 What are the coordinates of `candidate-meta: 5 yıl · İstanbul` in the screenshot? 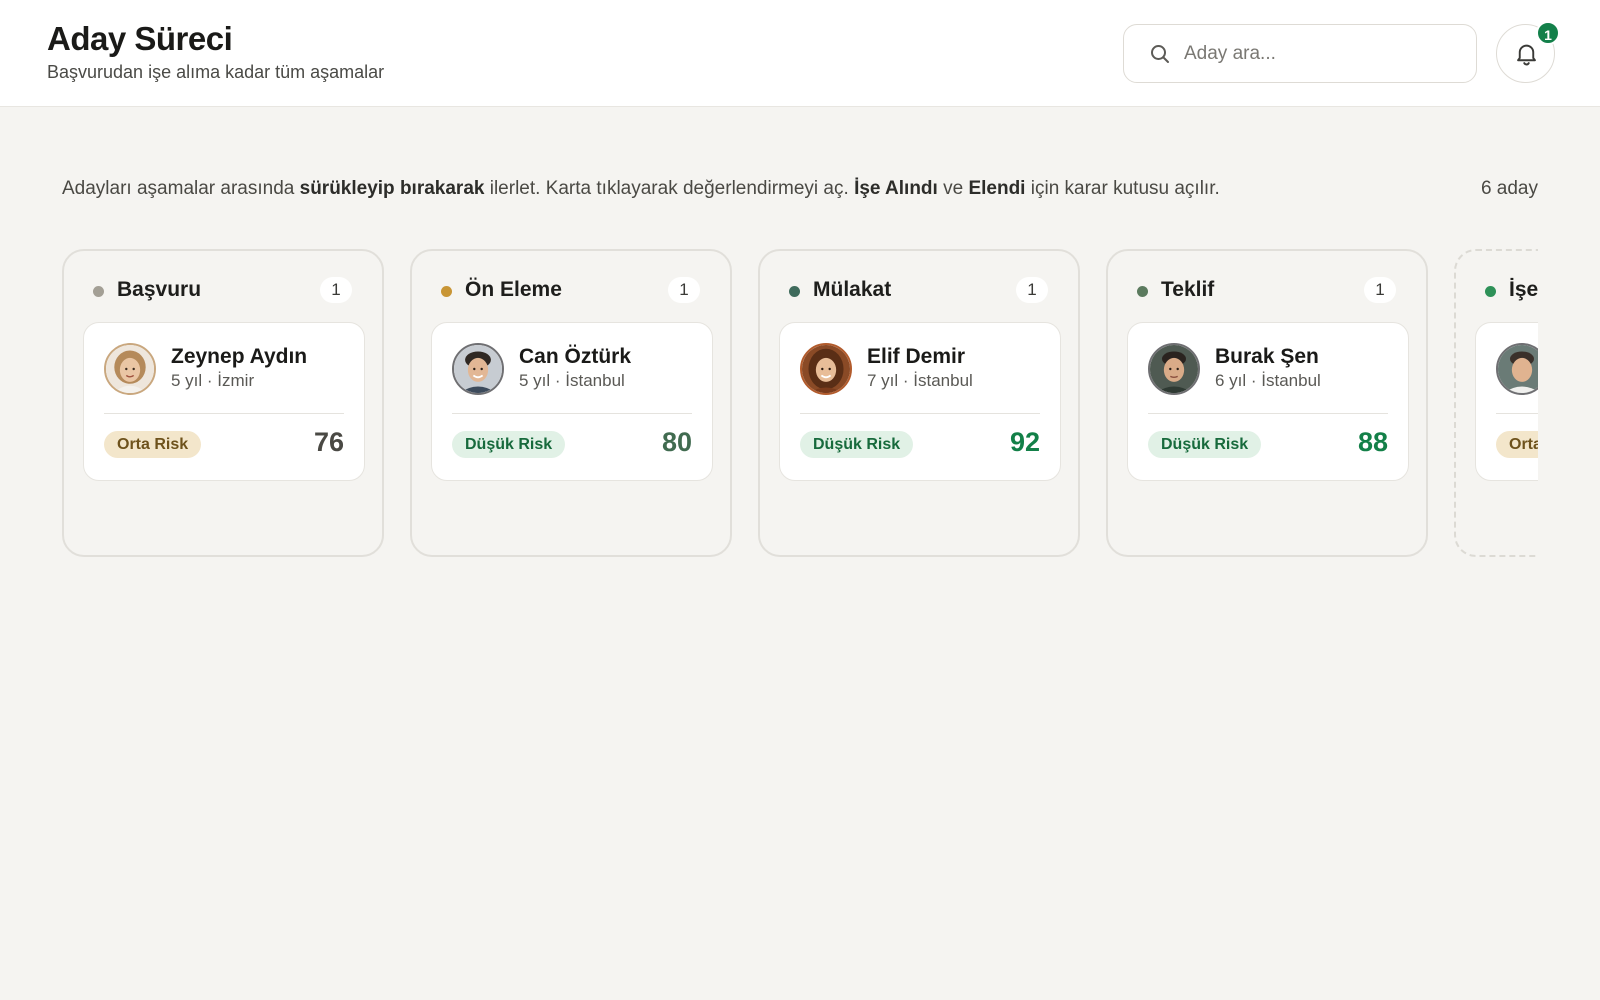 It's located at (572, 380).